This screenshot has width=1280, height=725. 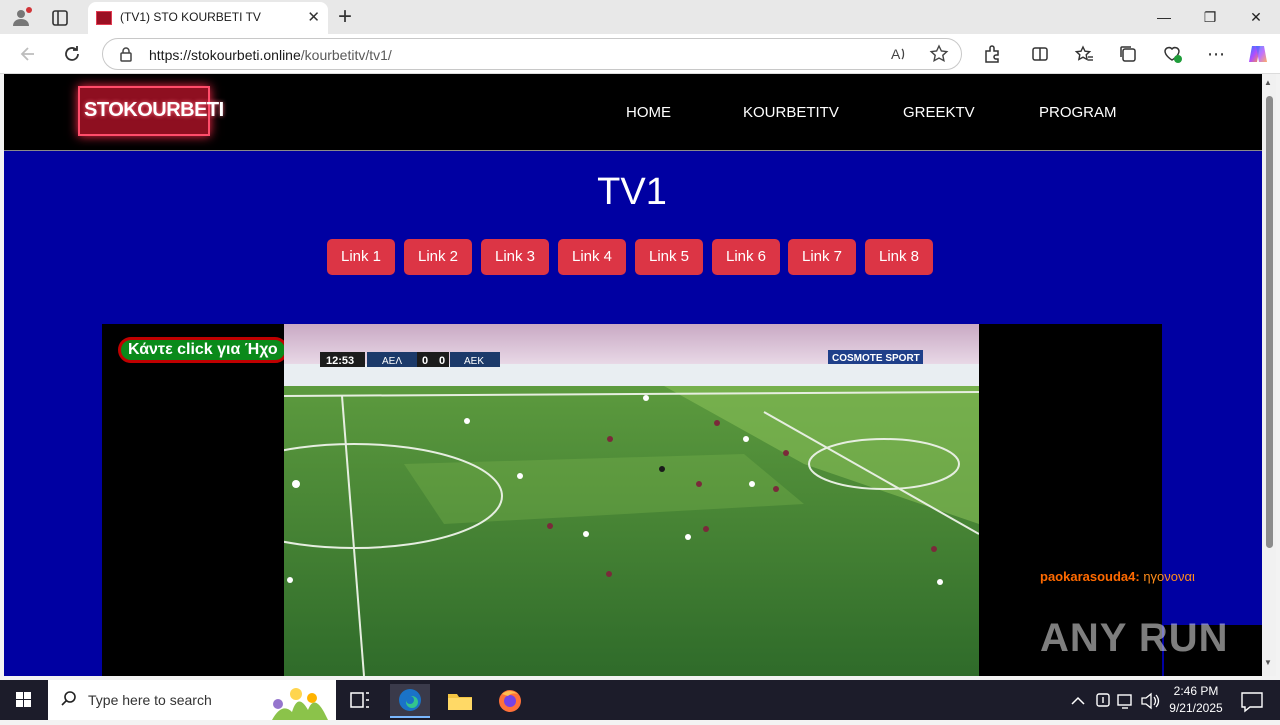 What do you see at coordinates (1216, 54) in the screenshot?
I see `settings-more-icon: ⋯` at bounding box center [1216, 54].